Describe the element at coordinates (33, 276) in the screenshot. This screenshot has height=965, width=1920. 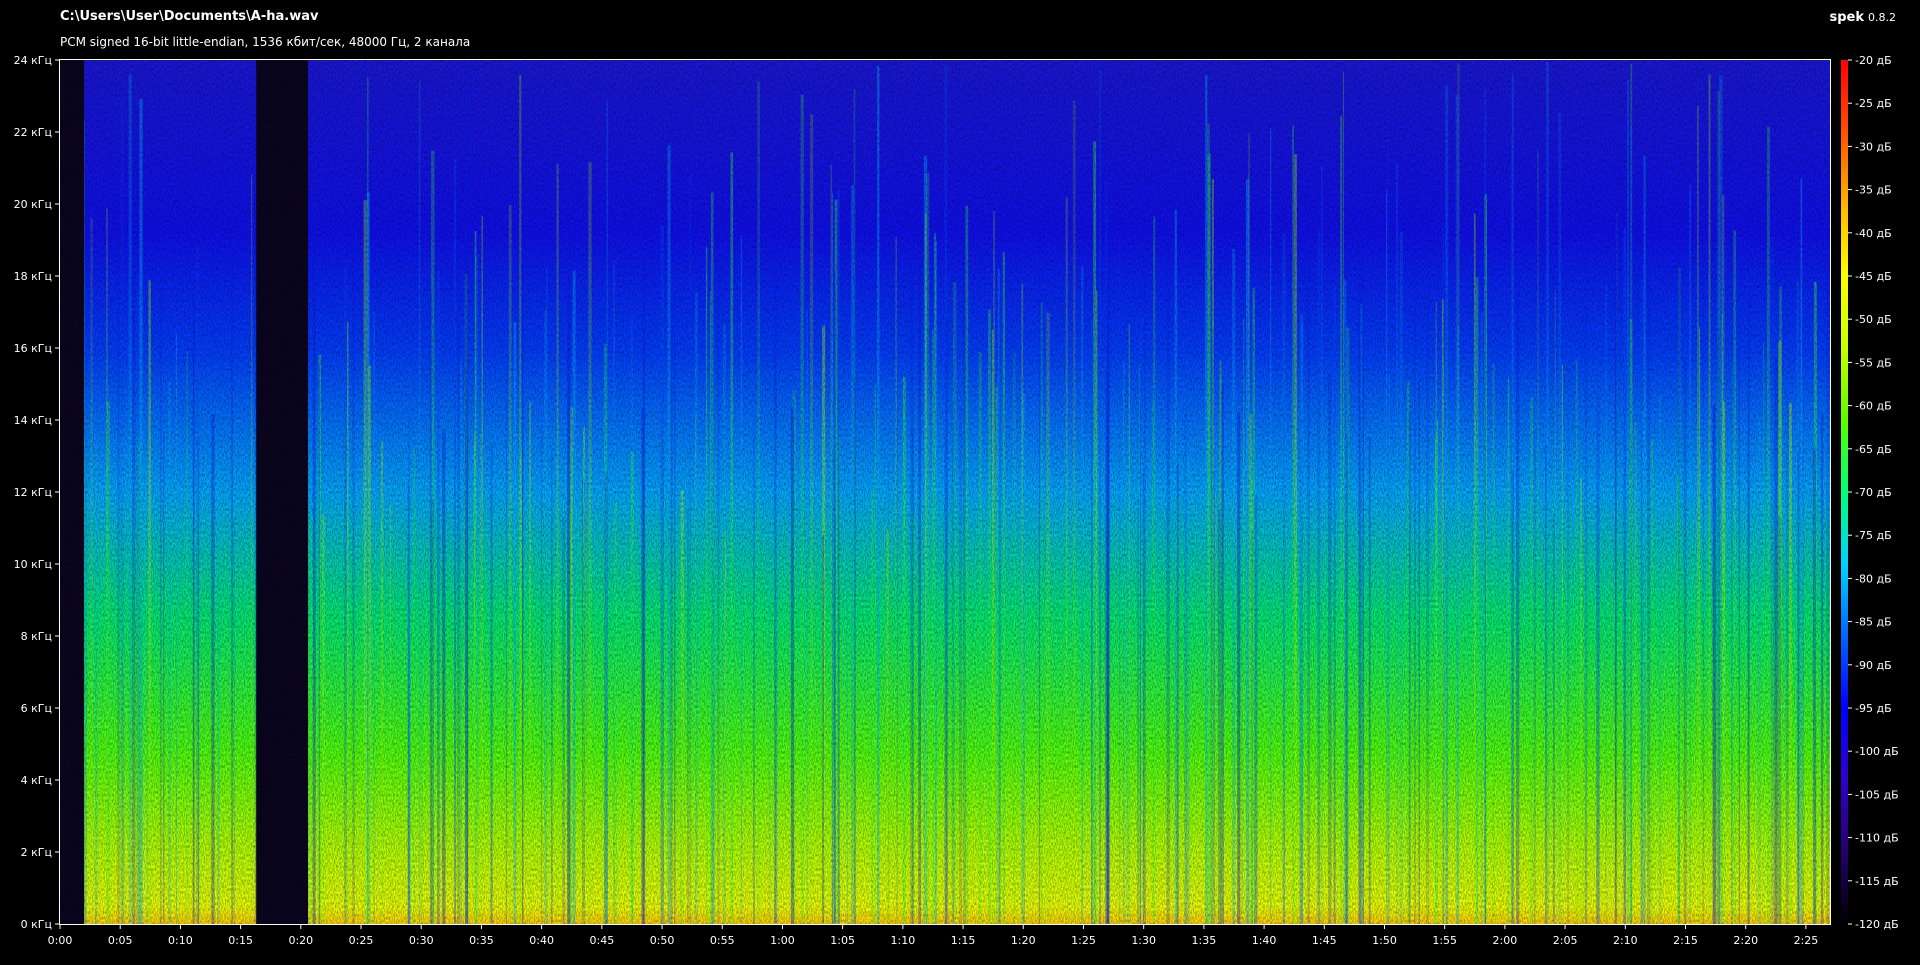
I see `y-tick-label: 18 кГц` at that location.